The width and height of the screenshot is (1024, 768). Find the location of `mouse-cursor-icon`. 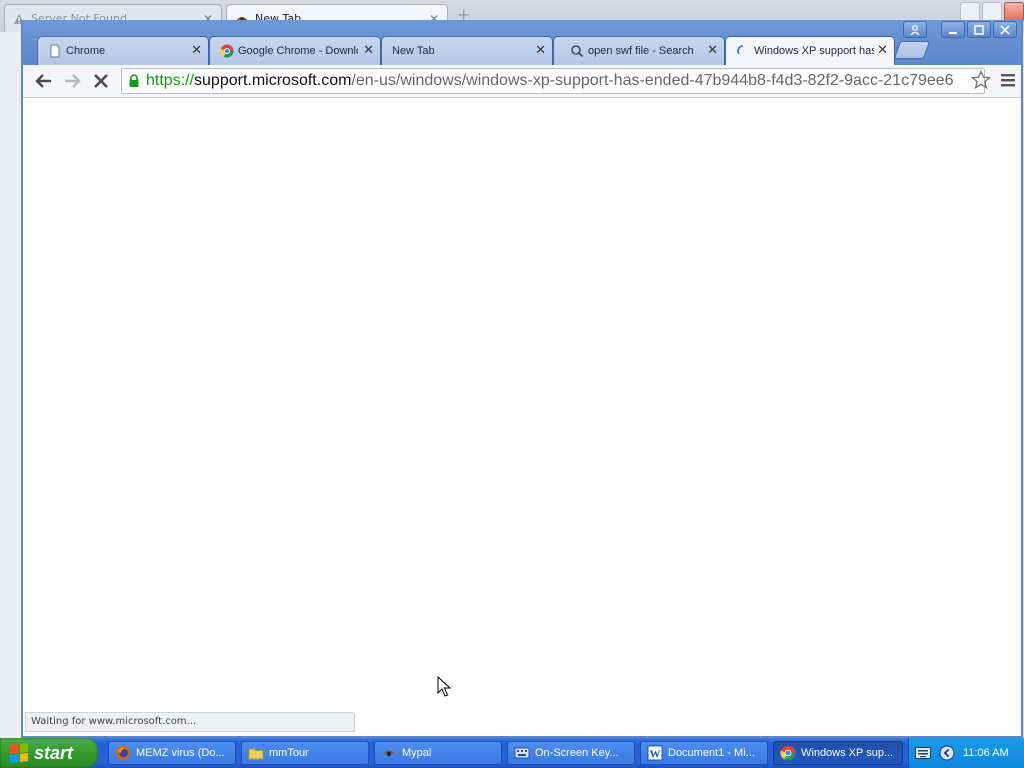

mouse-cursor-icon is located at coordinates (444, 686).